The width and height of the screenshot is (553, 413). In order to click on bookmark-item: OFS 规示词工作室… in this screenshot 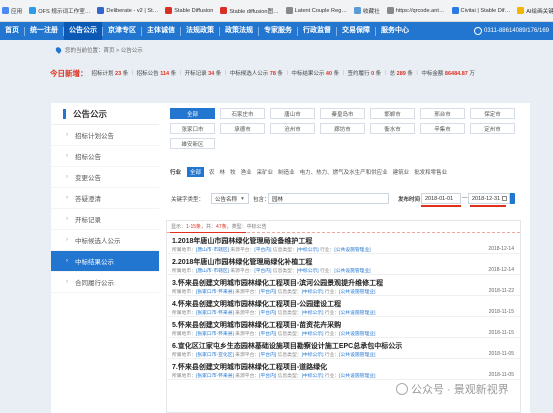, I will do `click(59, 11)`.